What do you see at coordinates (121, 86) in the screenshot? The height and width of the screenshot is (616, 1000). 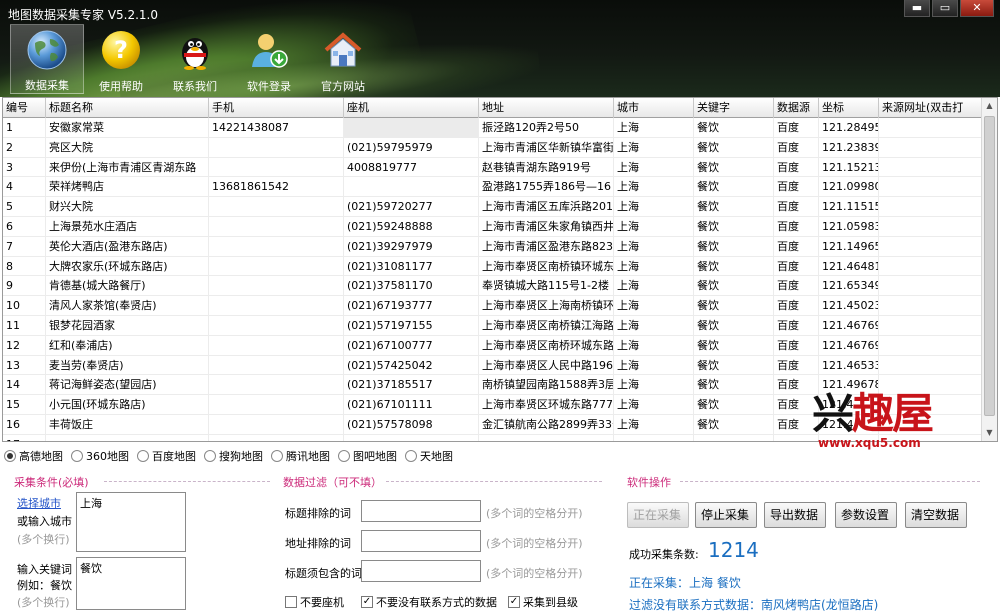 I see `toolbar-label: 使用帮助` at bounding box center [121, 86].